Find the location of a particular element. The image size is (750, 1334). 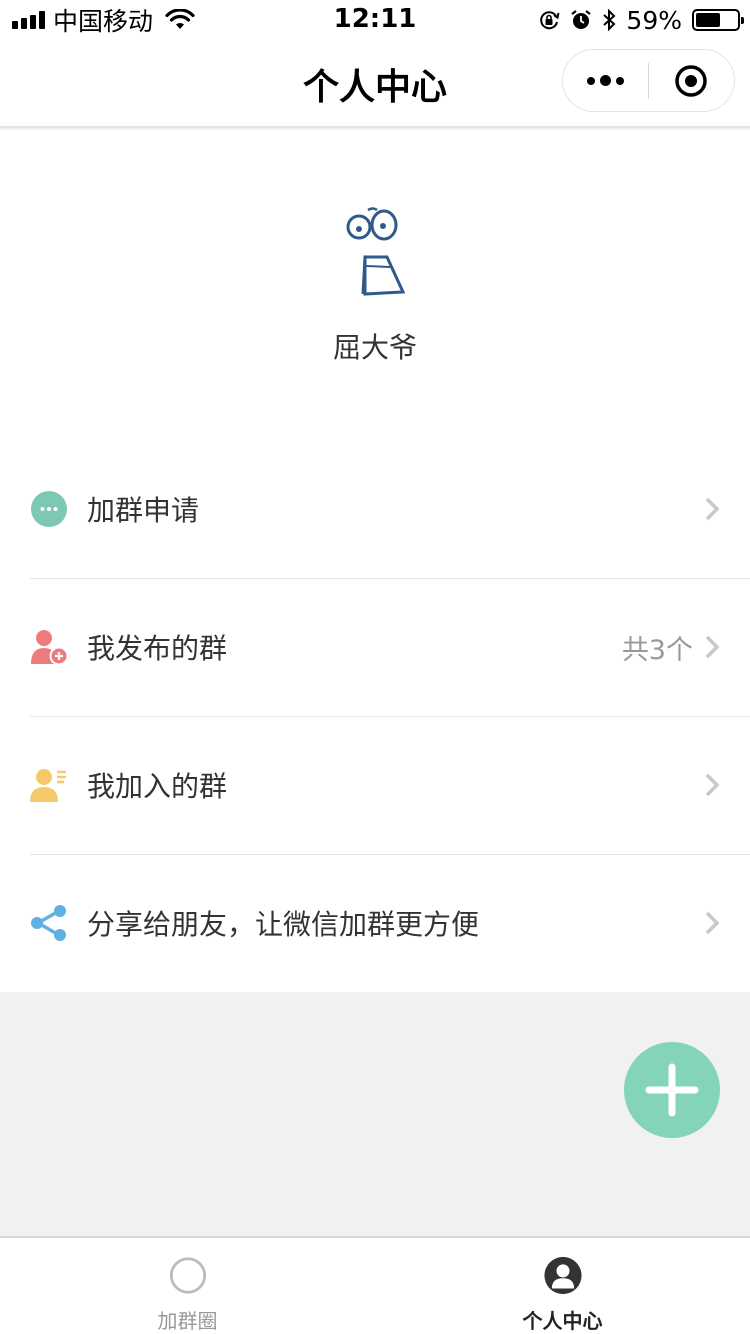

user-icon is located at coordinates (562, 1275).